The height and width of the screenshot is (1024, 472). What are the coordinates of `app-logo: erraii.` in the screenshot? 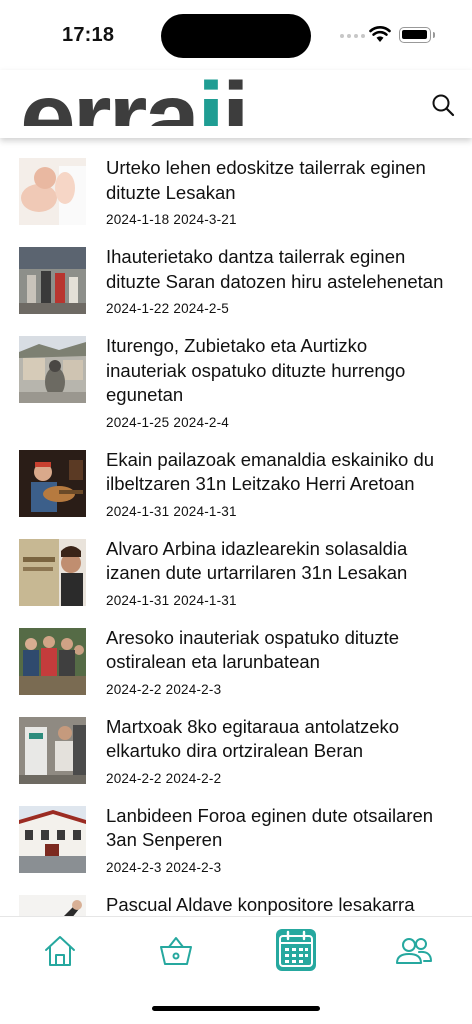 It's located at (220, 98).